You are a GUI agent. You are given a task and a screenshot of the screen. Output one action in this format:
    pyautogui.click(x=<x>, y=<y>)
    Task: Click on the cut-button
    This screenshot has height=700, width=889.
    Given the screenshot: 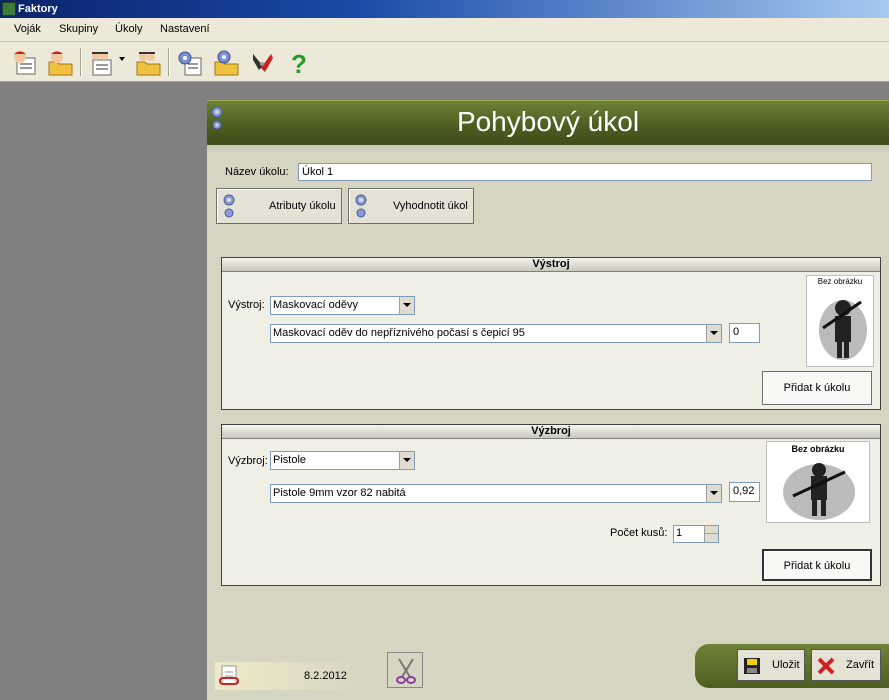 What is the action you would take?
    pyautogui.click(x=405, y=670)
    